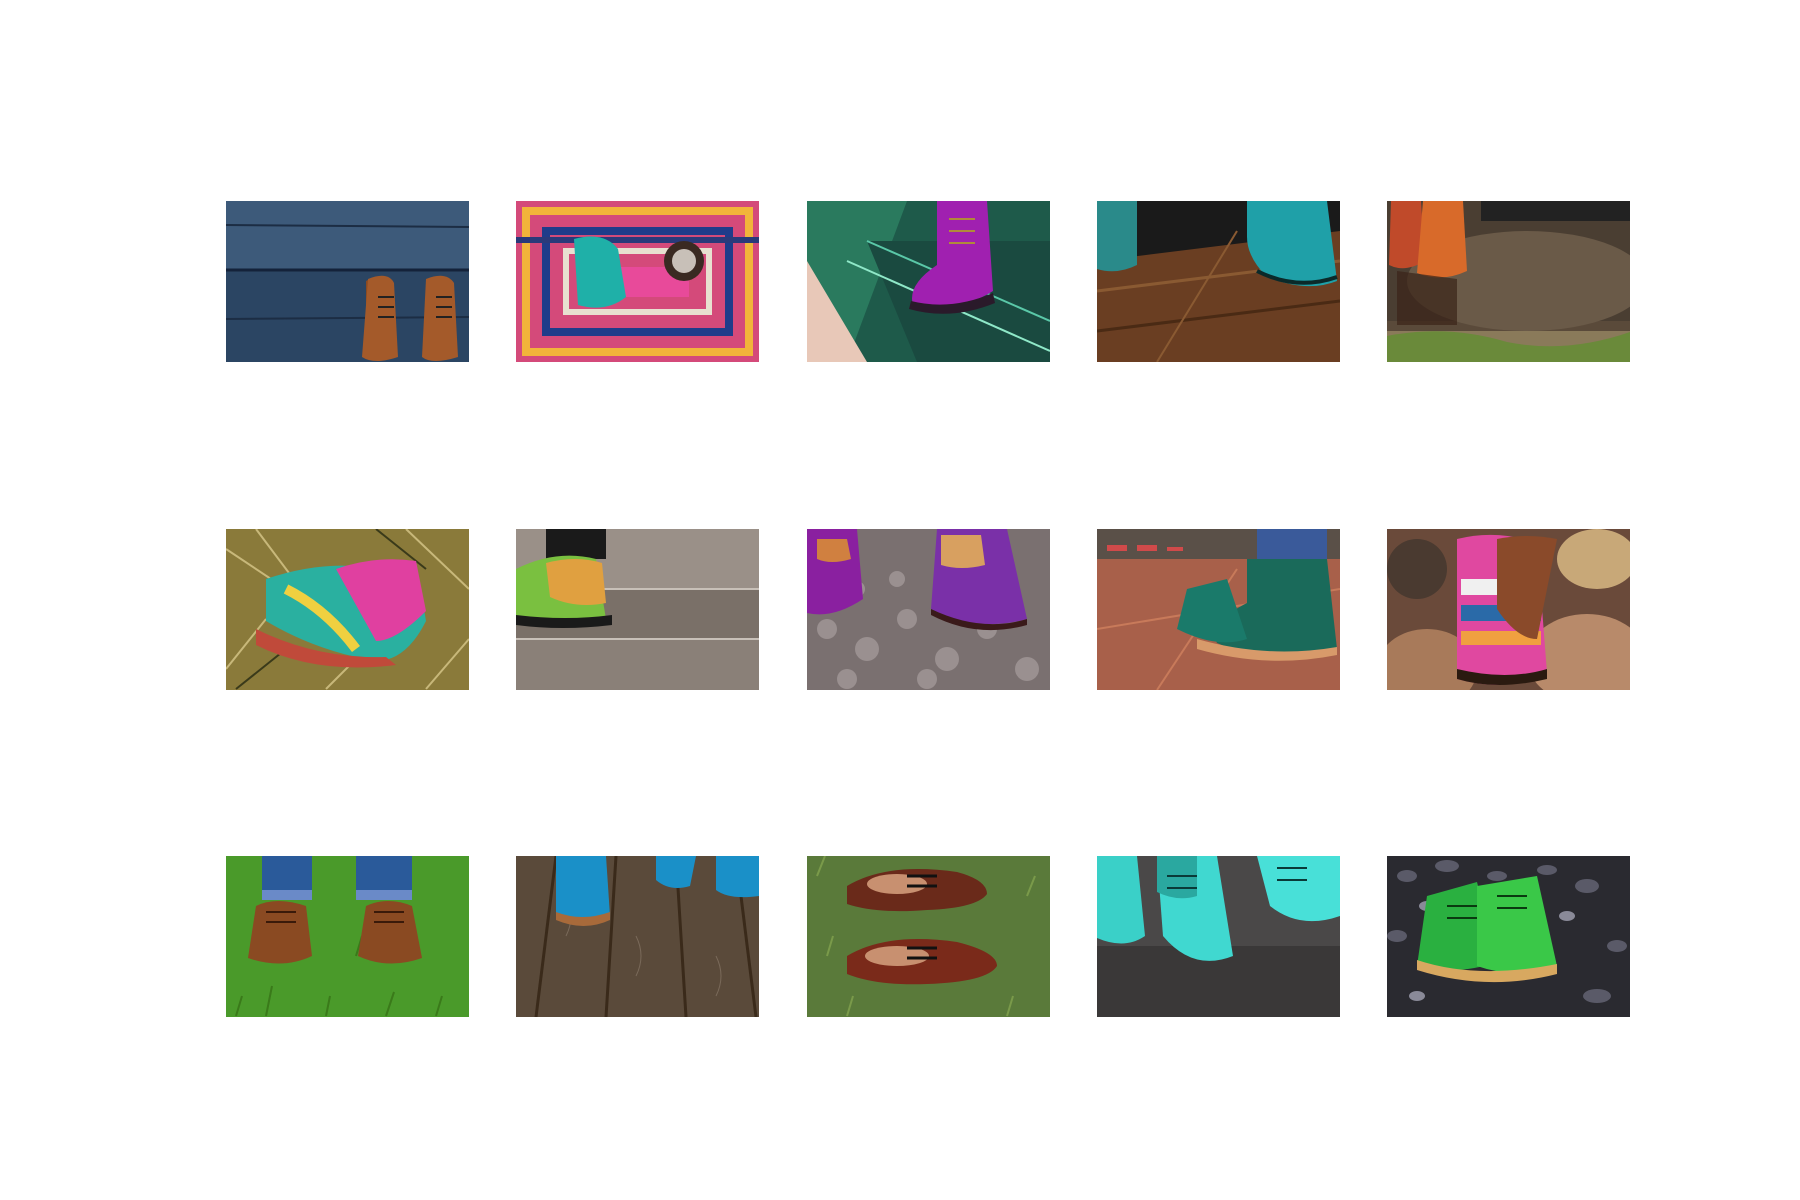 The height and width of the screenshot is (1200, 1800). I want to click on brown-brogues-on-grass-image, so click(928, 936).